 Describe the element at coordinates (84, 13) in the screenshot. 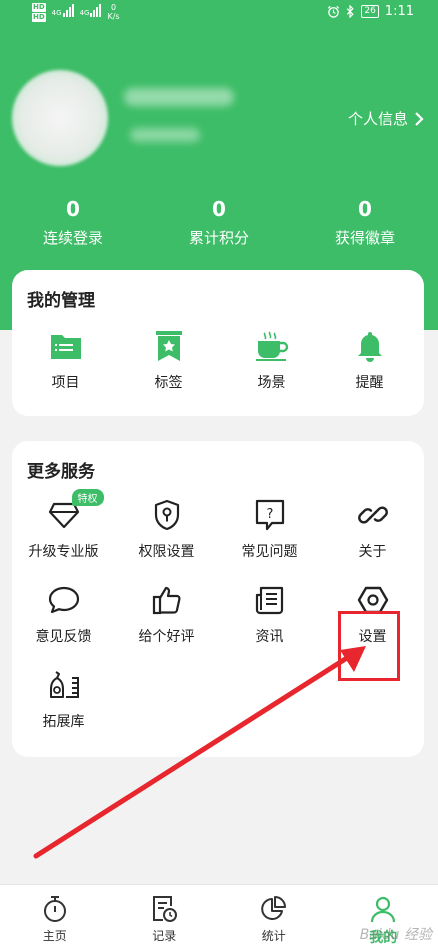

I see `network-type-2: 4G` at that location.